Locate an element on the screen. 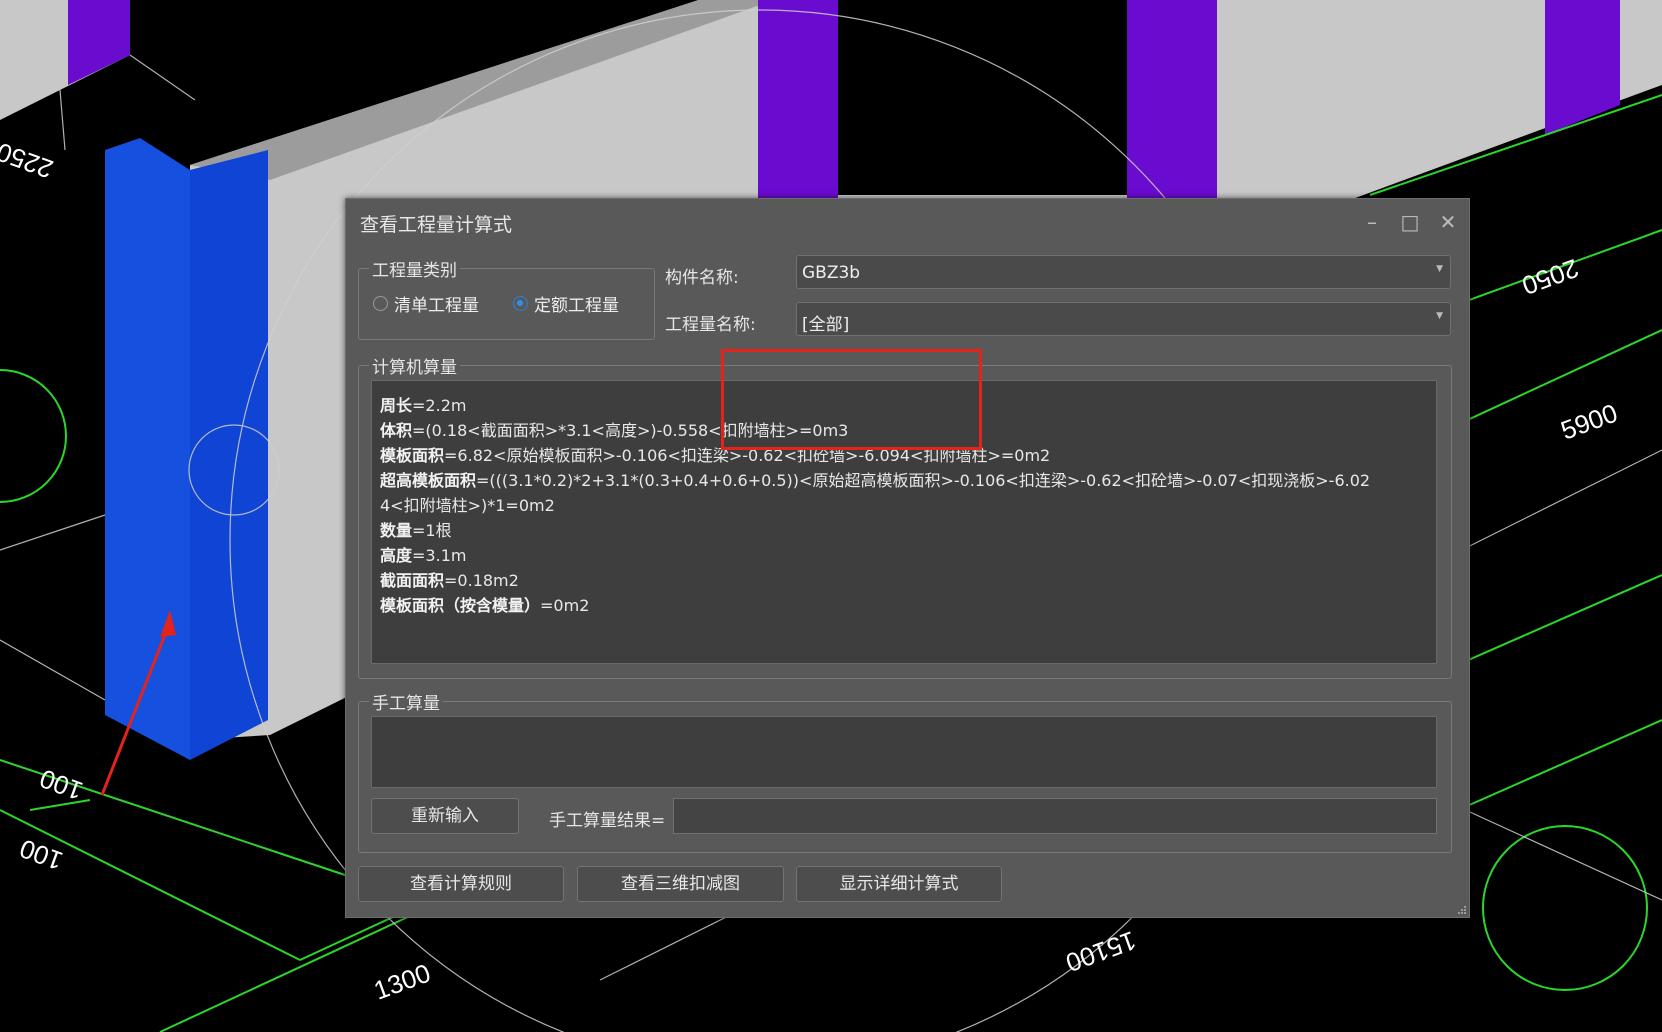  manual-result-label: 手工算量结果= is located at coordinates (607, 821).